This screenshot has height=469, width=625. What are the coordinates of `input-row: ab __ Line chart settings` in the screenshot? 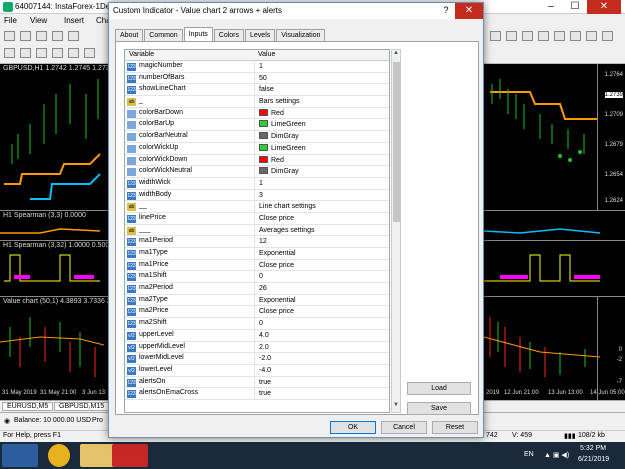 It's located at (257, 207).